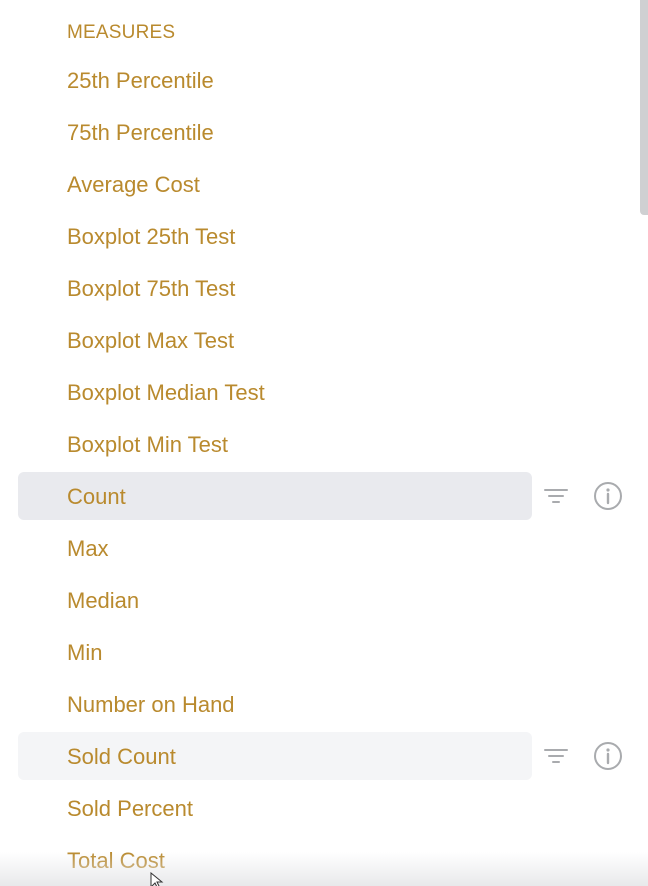 The width and height of the screenshot is (648, 886). I want to click on measure-item-sold-percent: Sold Percent, so click(324, 808).